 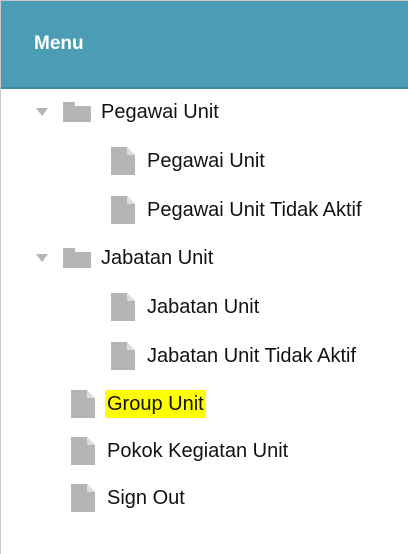 What do you see at coordinates (160, 112) in the screenshot?
I see `tree-folder-label: Pegawai Unit` at bounding box center [160, 112].